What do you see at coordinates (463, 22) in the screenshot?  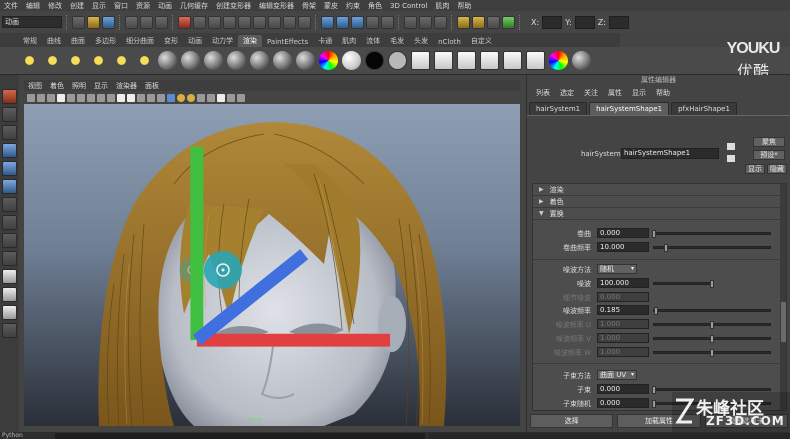 I see `render-current-icon` at bounding box center [463, 22].